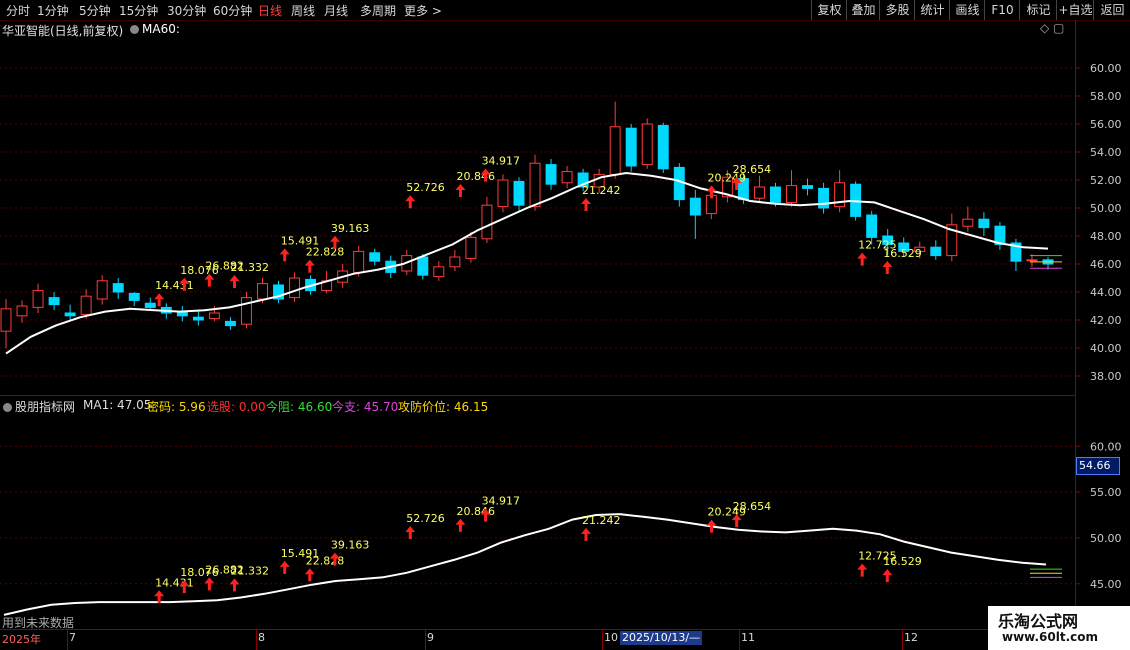 Image resolution: width=1130 pixels, height=650 pixels. What do you see at coordinates (7, 407) in the screenshot?
I see `indicator-collapse-icon` at bounding box center [7, 407].